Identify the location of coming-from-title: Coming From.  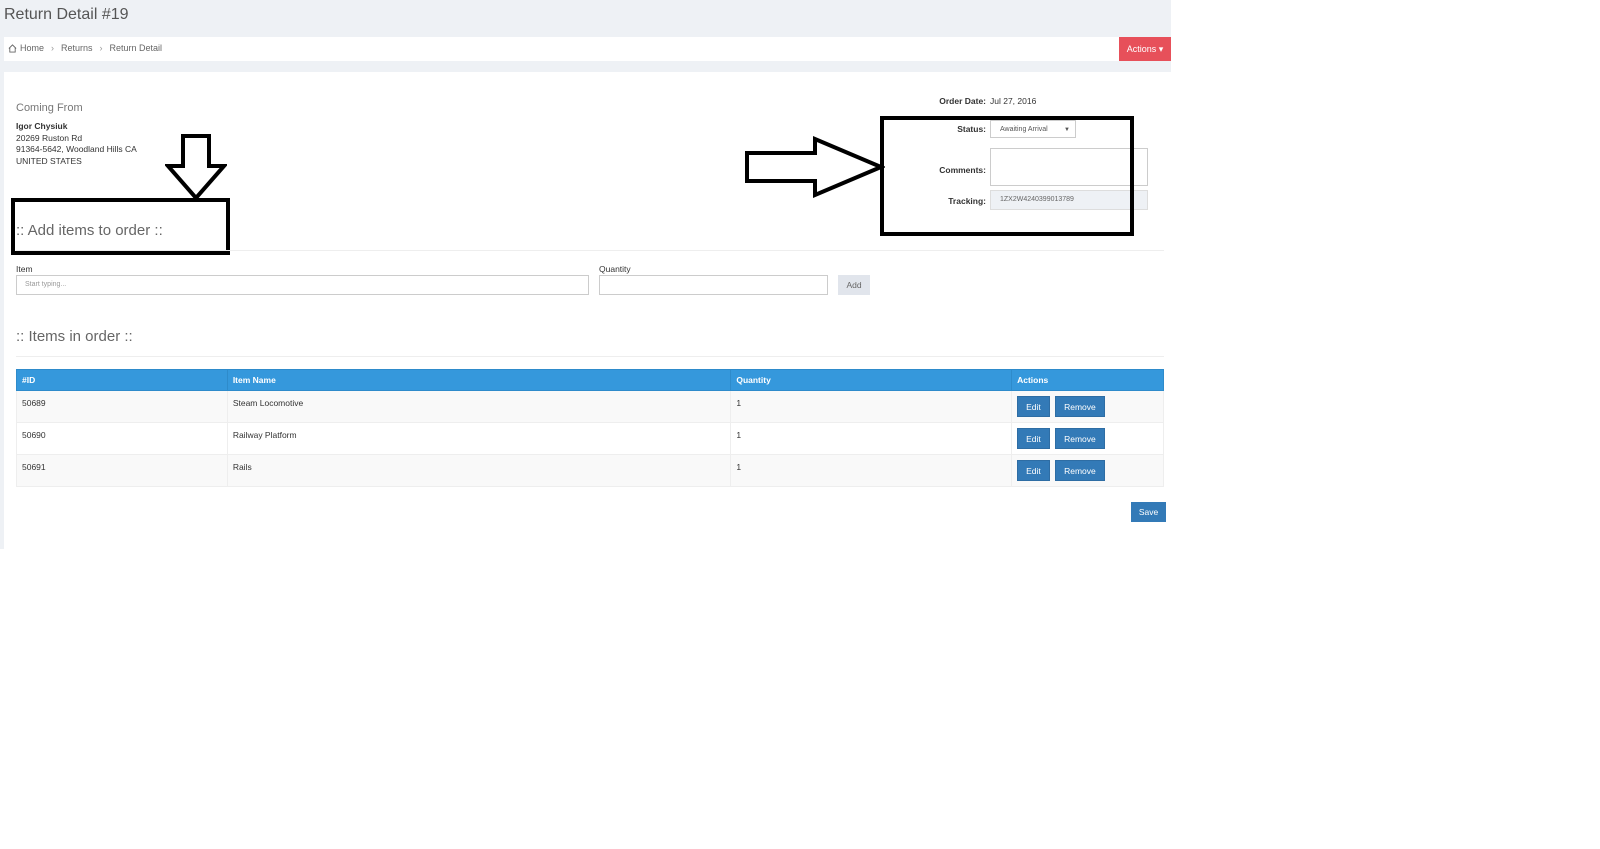
(49, 108).